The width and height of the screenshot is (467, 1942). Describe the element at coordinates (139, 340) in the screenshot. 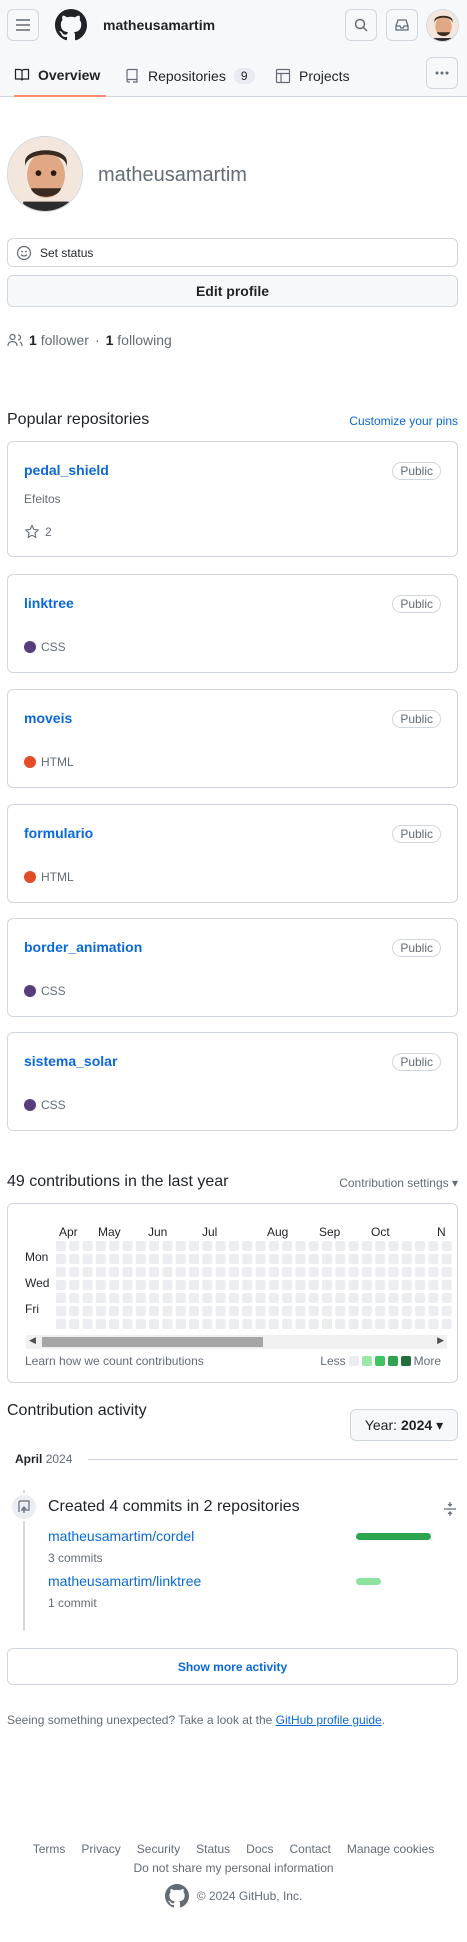

I see `following-link: 1 following` at that location.